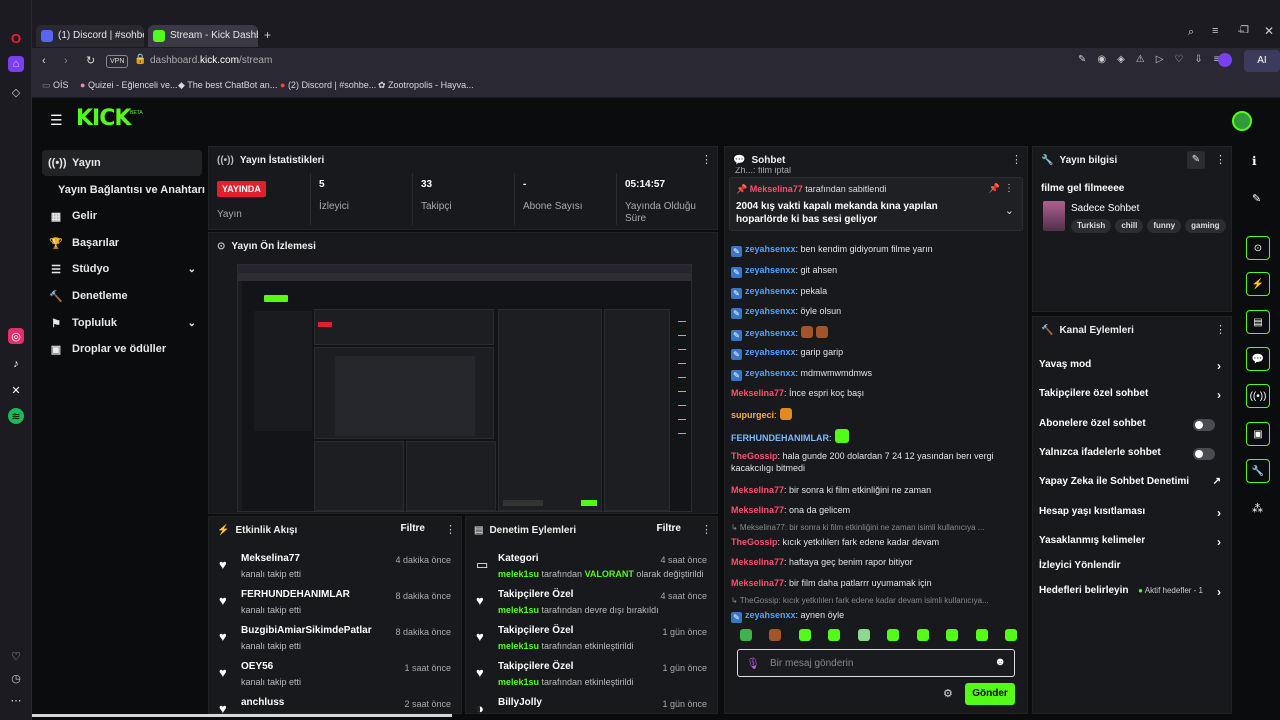  I want to click on sidebar-item-topluluk: ⚑ Topluluk ⌄, so click(122, 323).